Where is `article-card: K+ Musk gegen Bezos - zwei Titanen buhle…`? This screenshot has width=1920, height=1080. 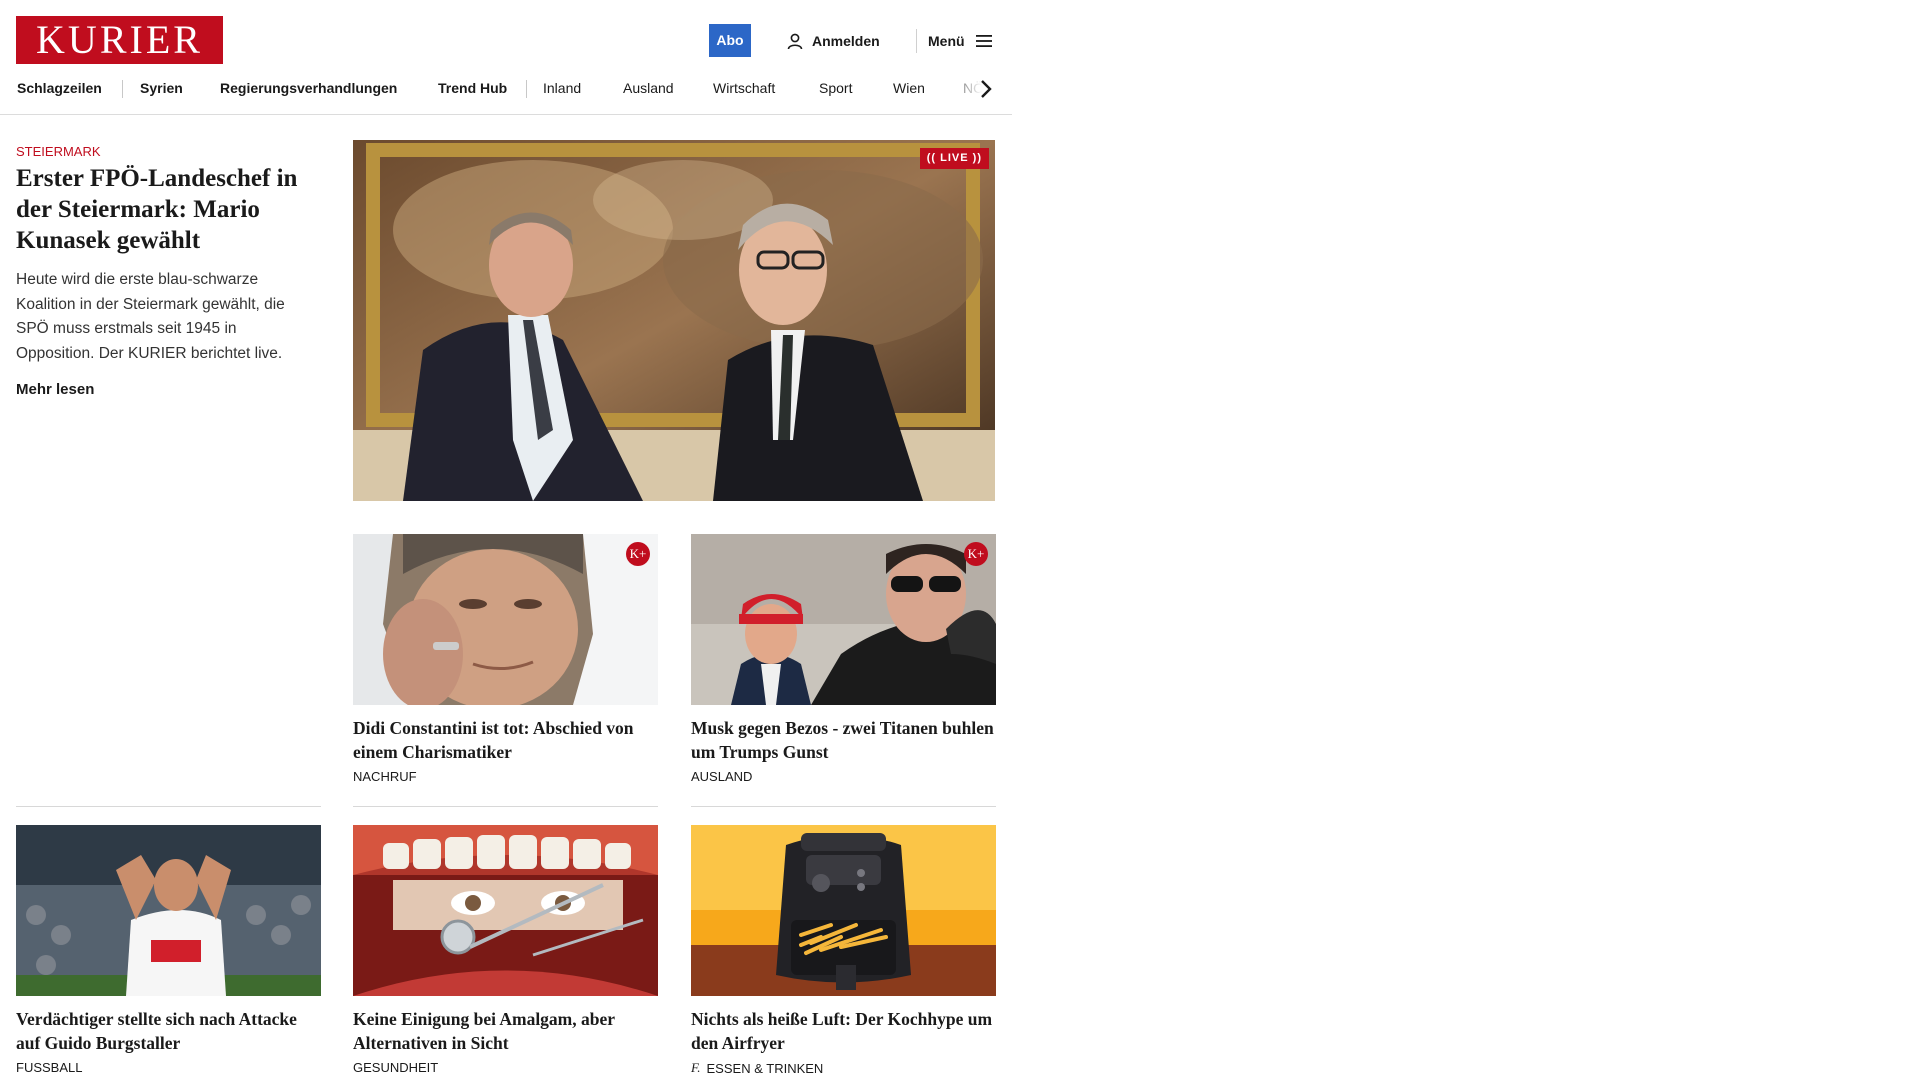 article-card: K+ Musk gegen Bezos - zwei Titanen buhle… is located at coordinates (843, 664).